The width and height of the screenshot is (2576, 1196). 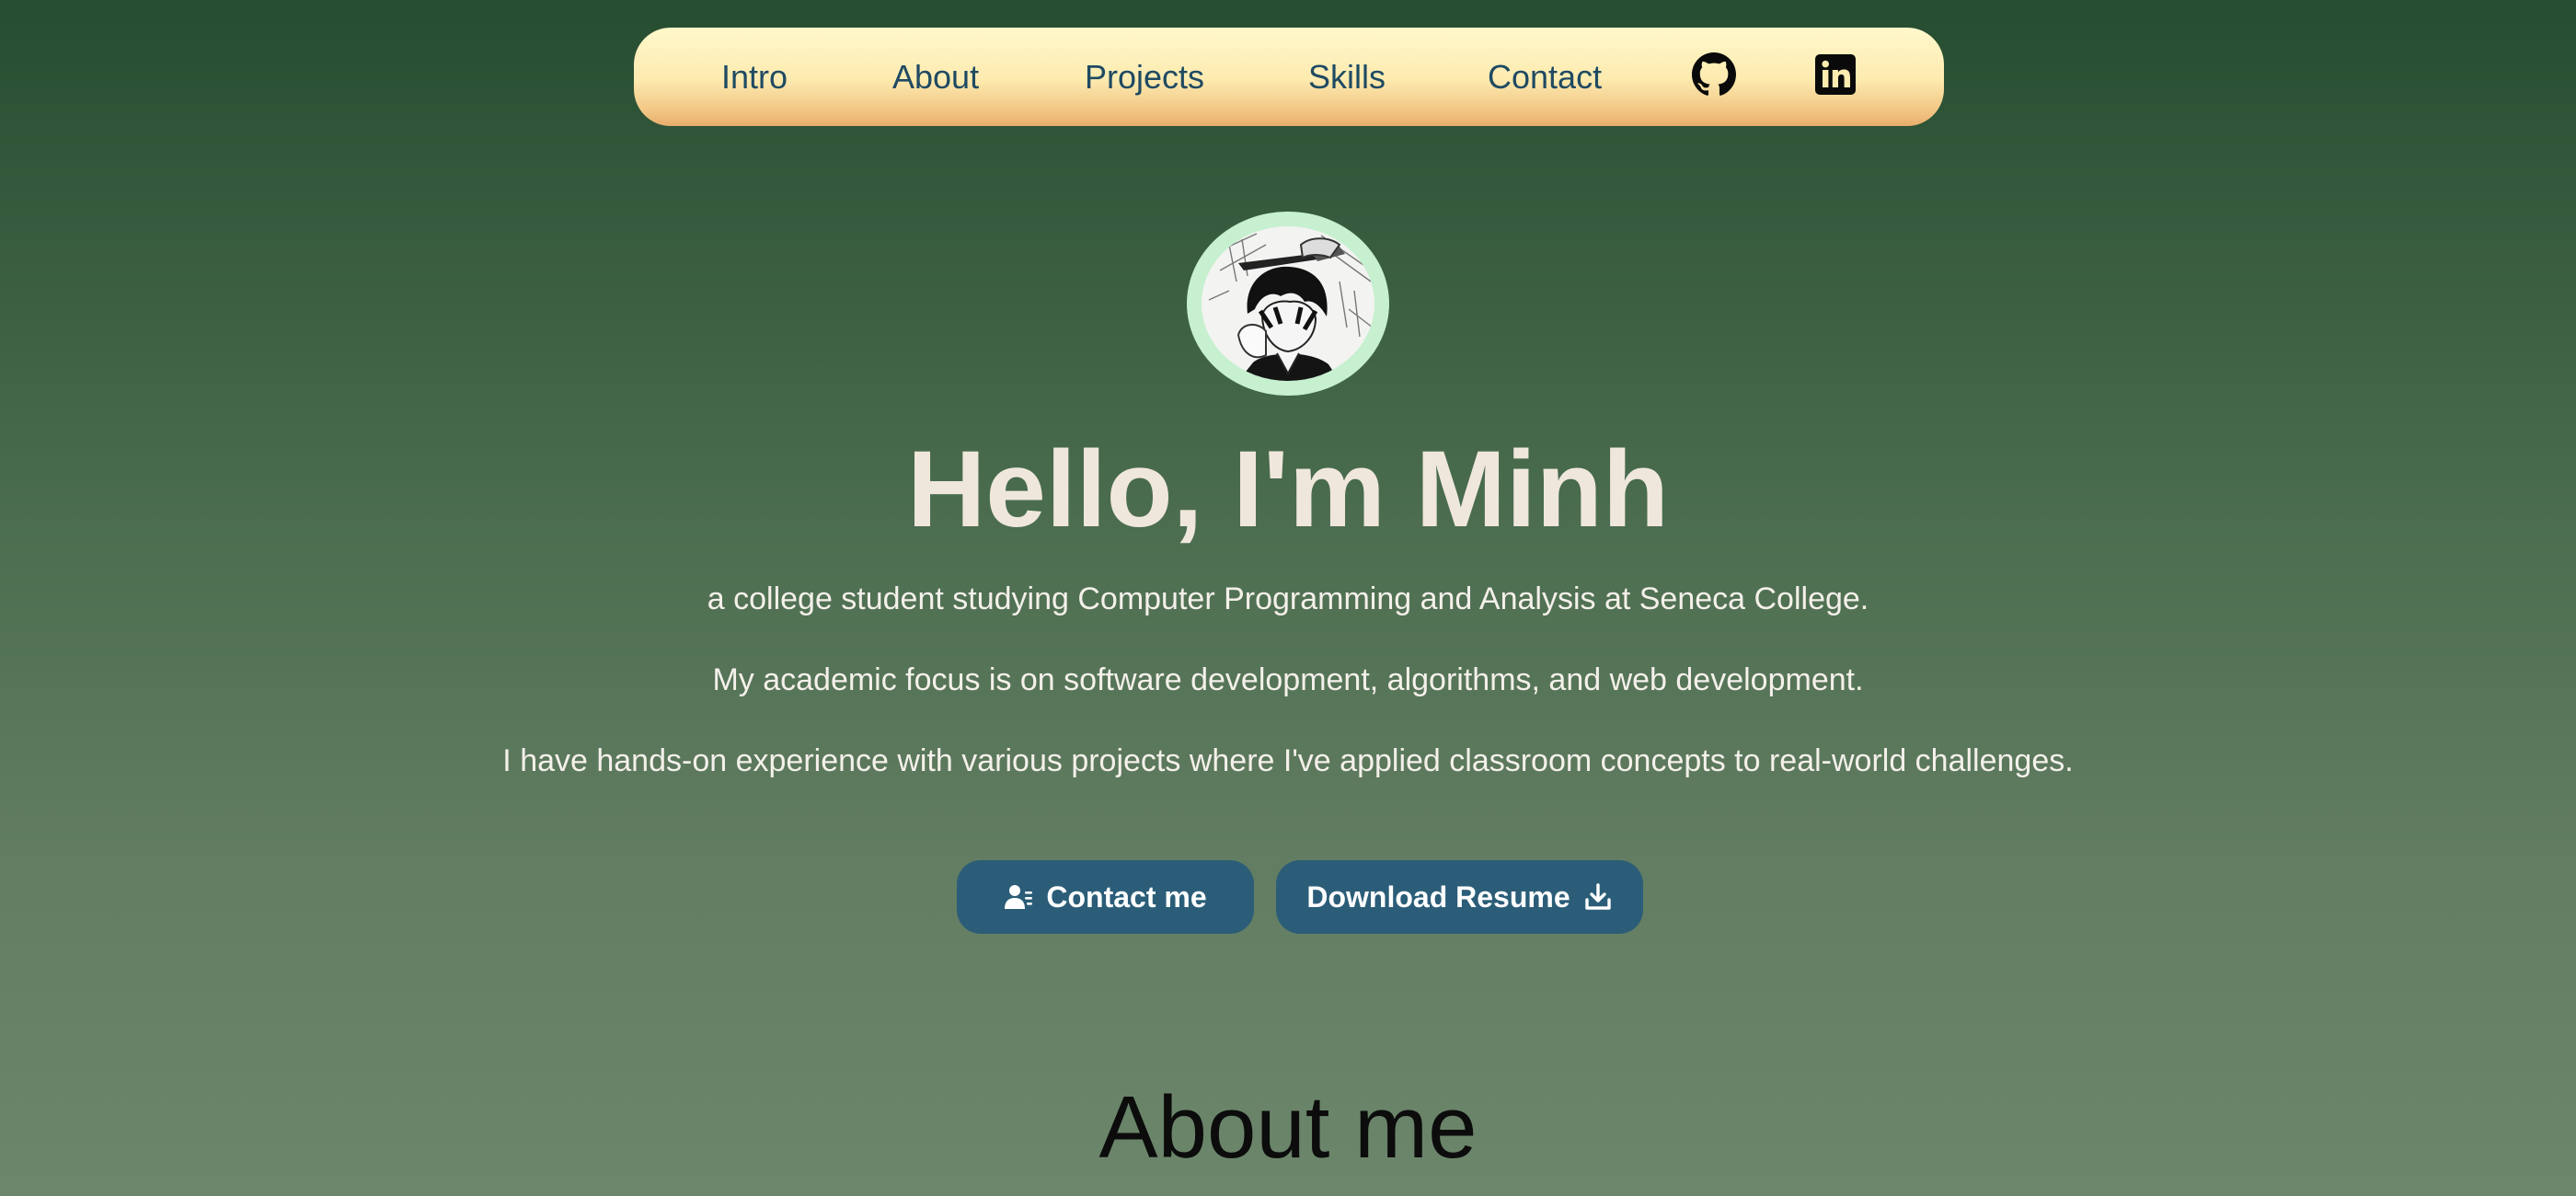 What do you see at coordinates (1289, 77) in the screenshot?
I see `navbar: Intro About Projects Skills Contact` at bounding box center [1289, 77].